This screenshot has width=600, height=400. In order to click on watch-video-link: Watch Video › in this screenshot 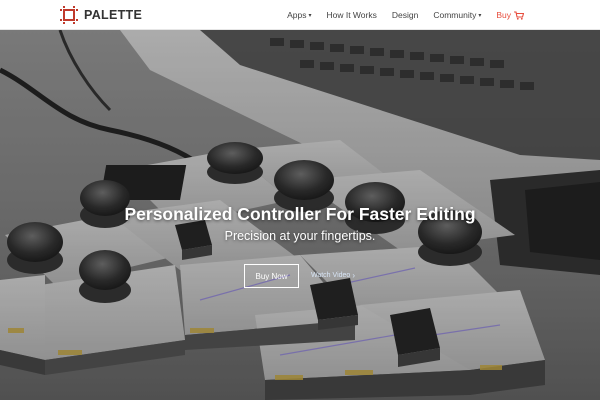, I will do `click(333, 275)`.